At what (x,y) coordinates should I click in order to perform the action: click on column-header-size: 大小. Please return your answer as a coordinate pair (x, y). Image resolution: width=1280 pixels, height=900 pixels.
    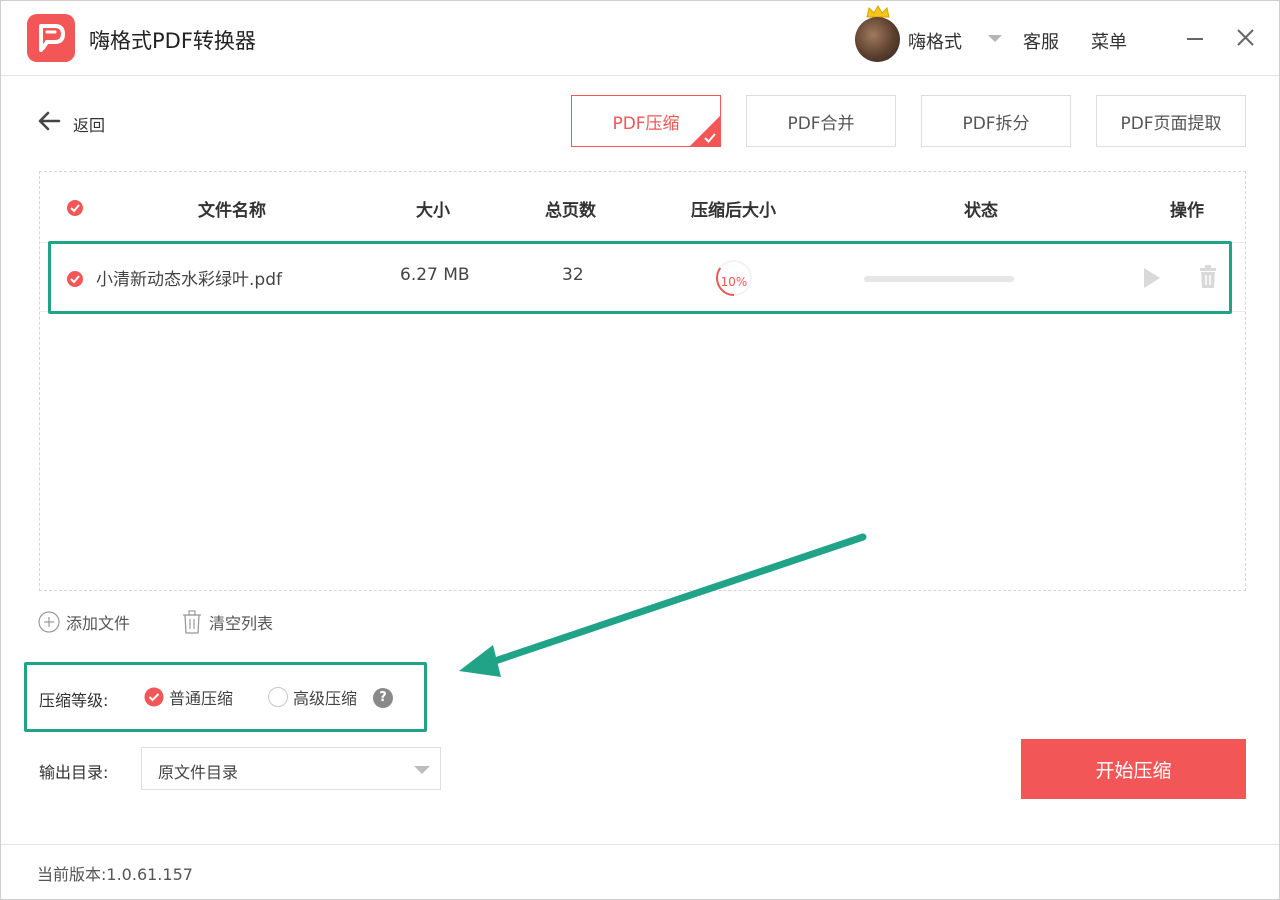
    Looking at the image, I should click on (433, 211).